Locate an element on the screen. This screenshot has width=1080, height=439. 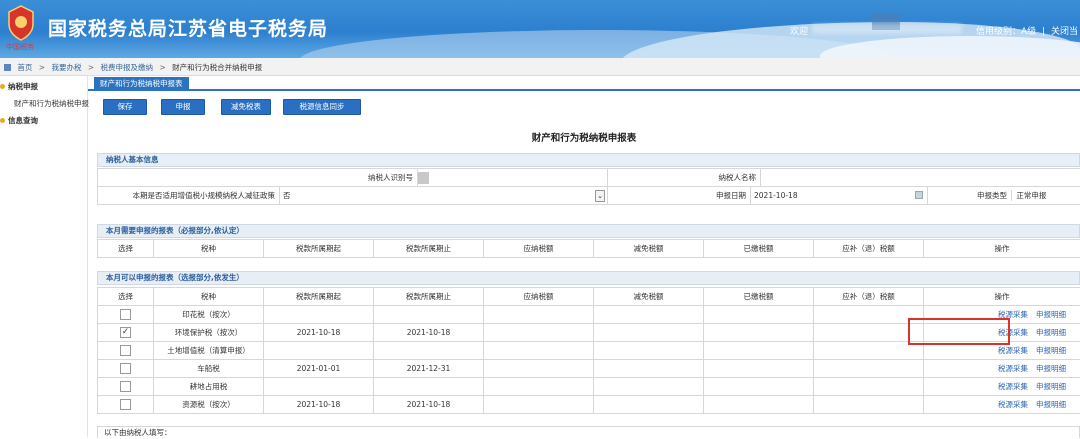
action-cell: 税源采集申报明细 is located at coordinates (1002, 387).